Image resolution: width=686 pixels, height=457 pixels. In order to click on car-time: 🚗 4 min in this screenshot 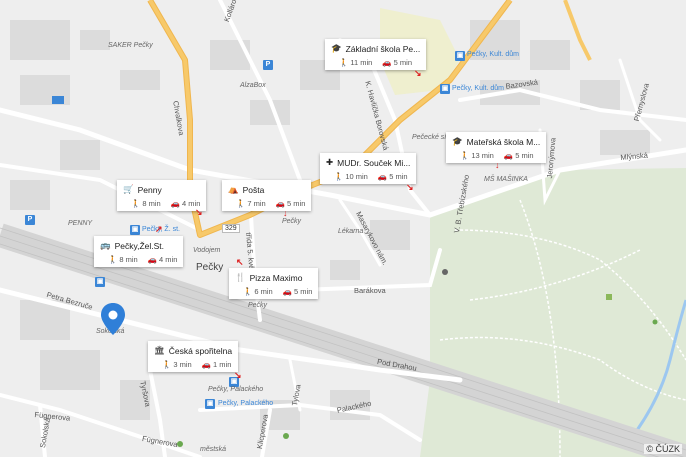, I will do `click(162, 259)`.